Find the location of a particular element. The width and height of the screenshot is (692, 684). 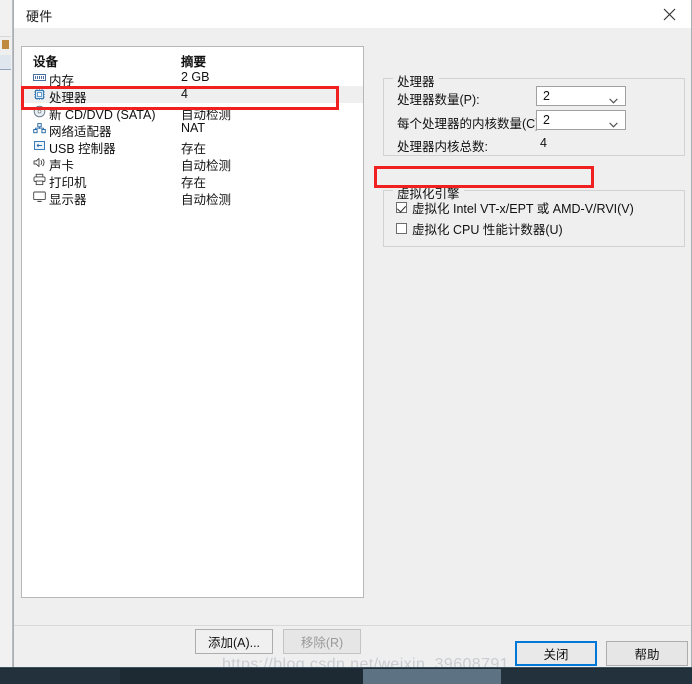

list-item: 显示器 自动检测 is located at coordinates (192, 197).